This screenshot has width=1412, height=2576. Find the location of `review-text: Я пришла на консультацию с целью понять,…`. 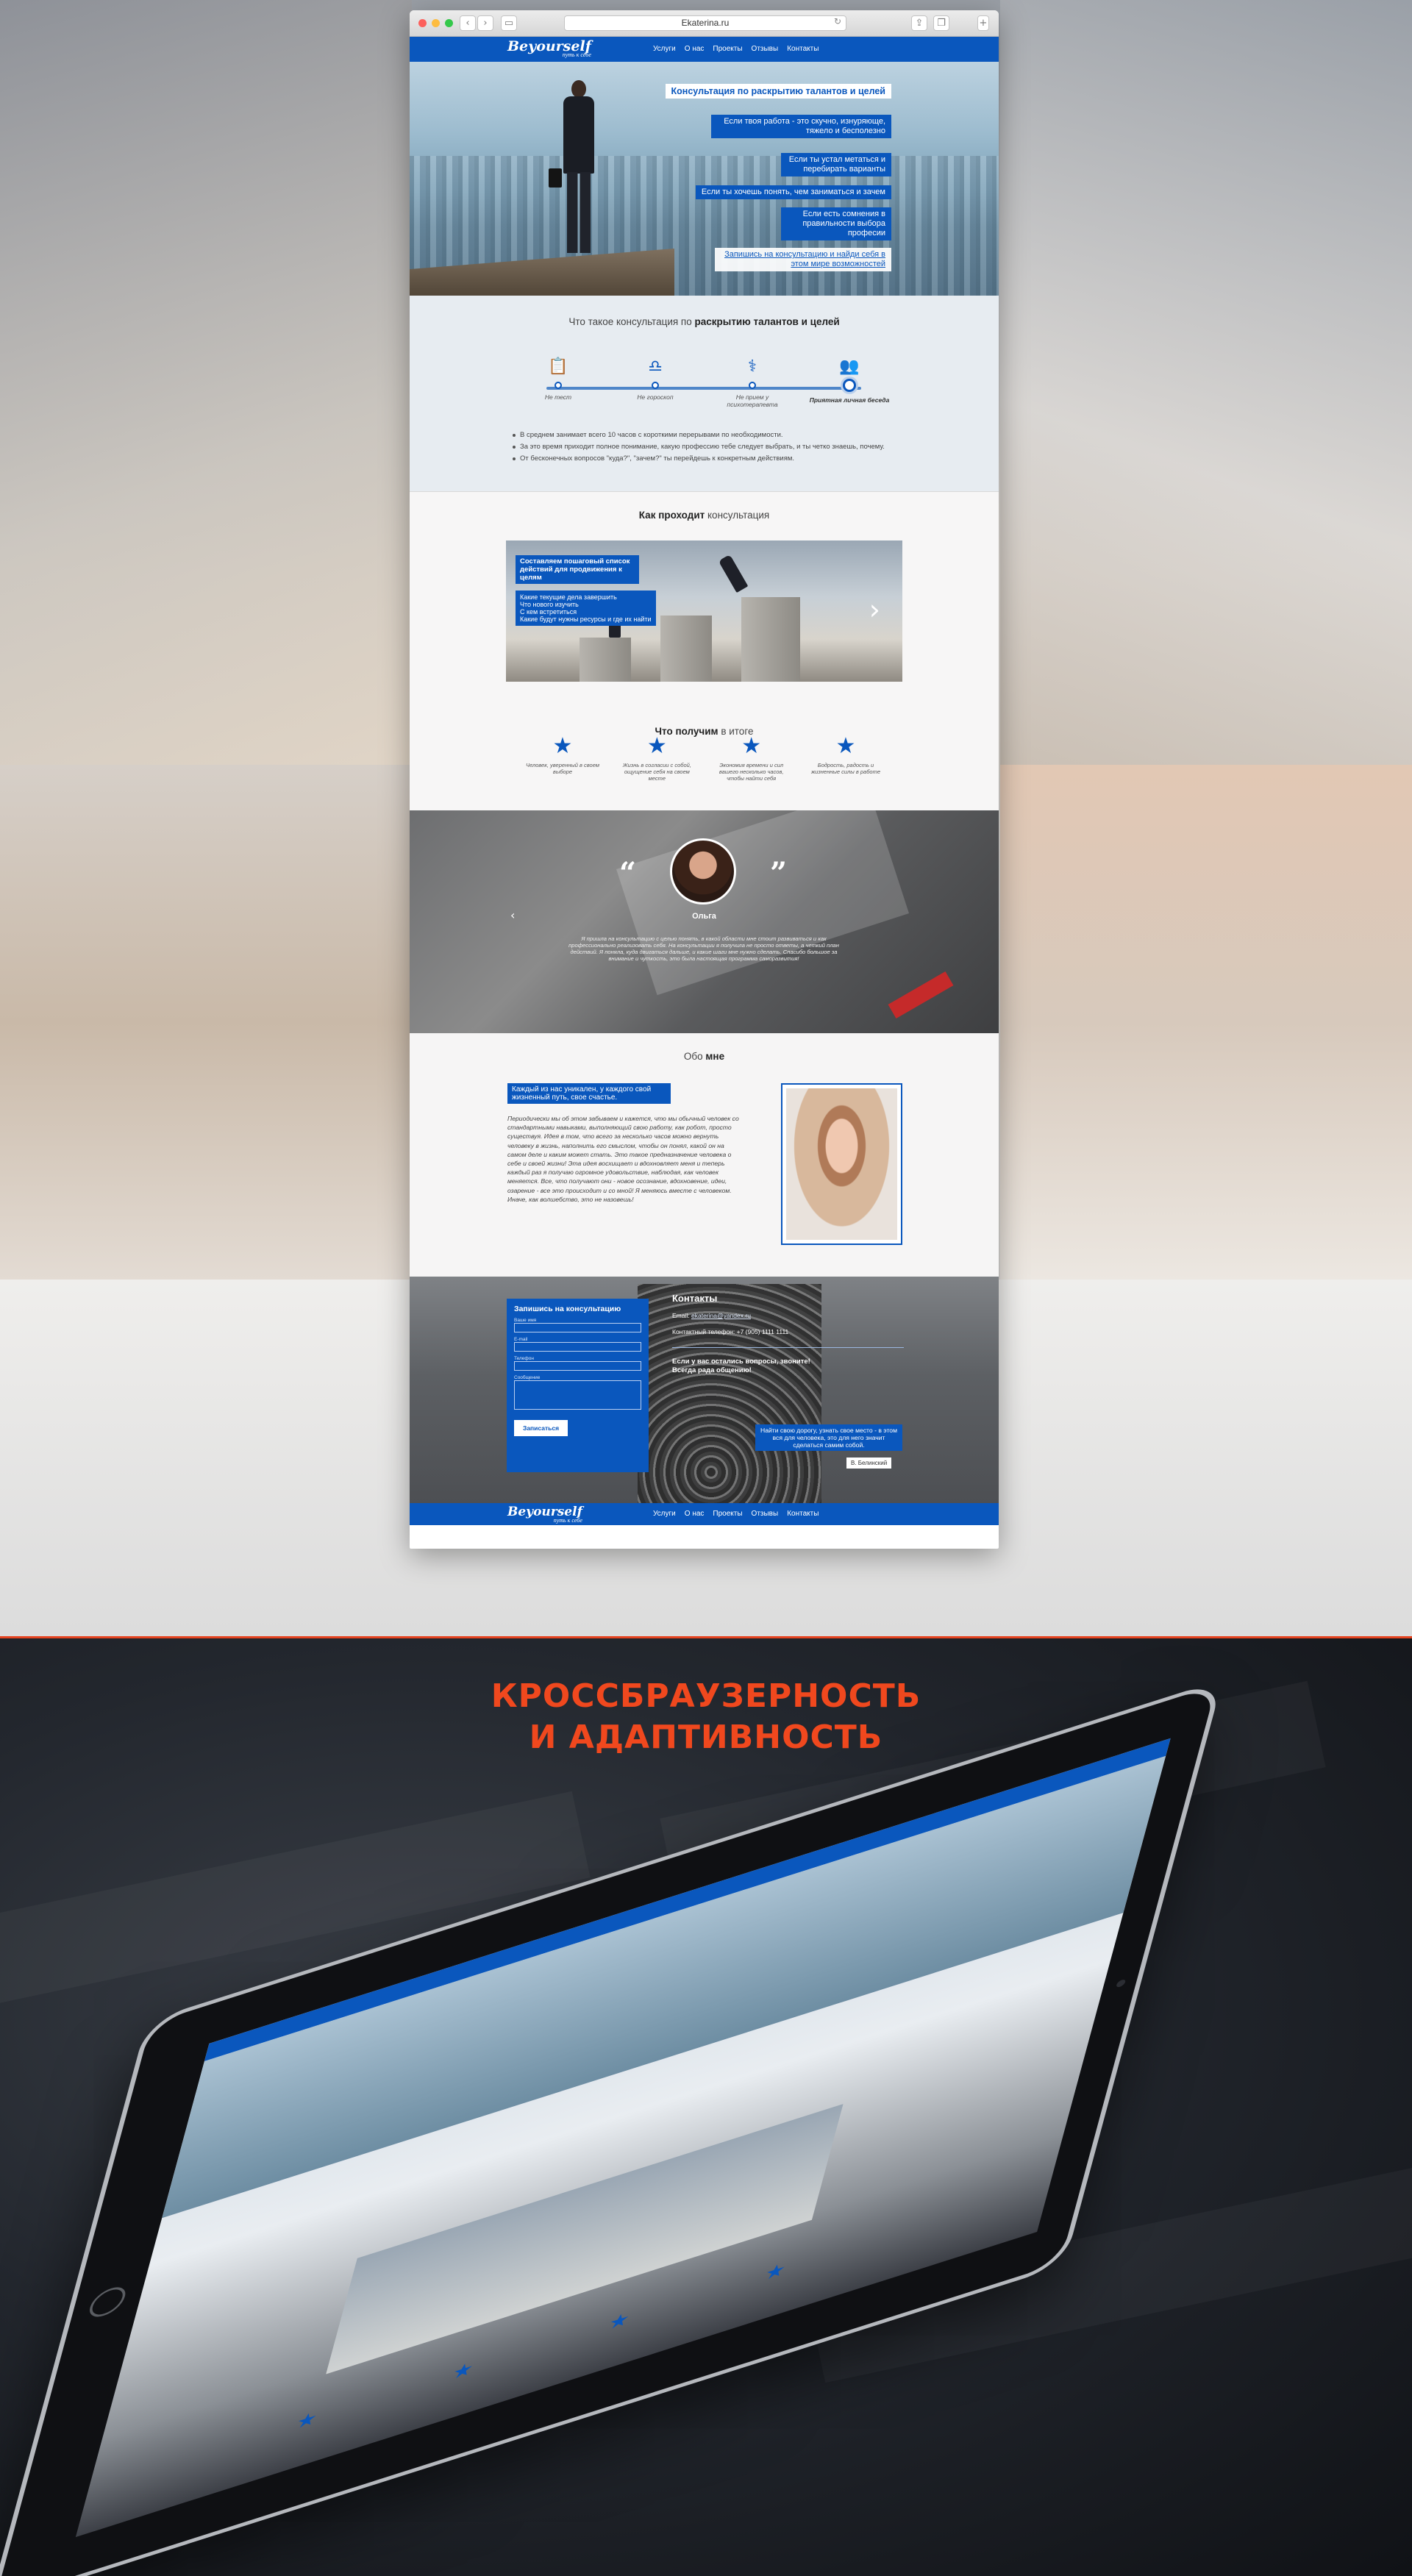

review-text: Я пришла на консультацию с целью понять,… is located at coordinates (704, 948).